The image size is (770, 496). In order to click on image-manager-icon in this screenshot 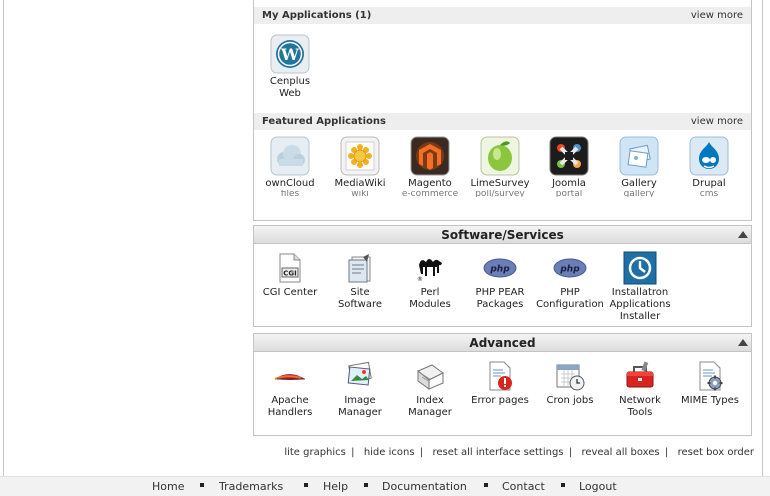, I will do `click(360, 376)`.